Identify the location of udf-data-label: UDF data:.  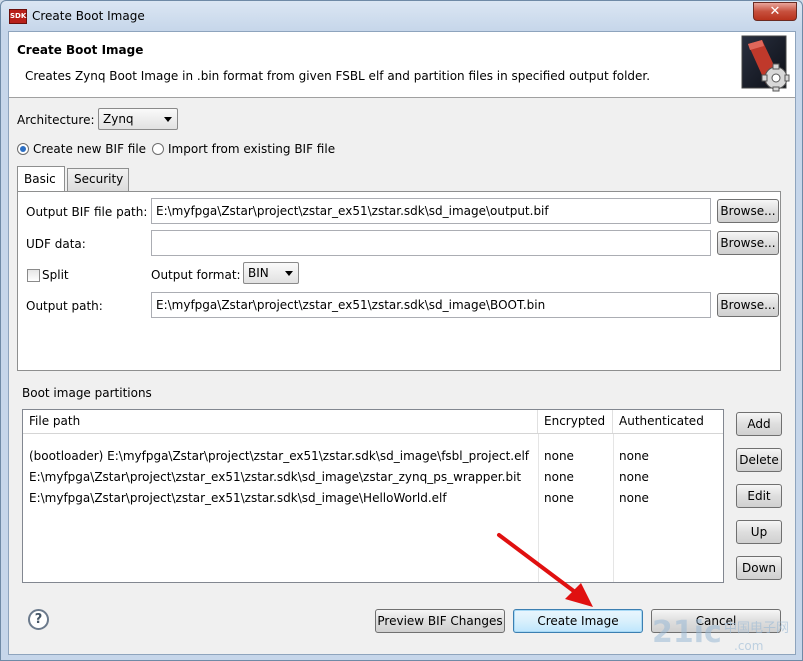
(56, 244).